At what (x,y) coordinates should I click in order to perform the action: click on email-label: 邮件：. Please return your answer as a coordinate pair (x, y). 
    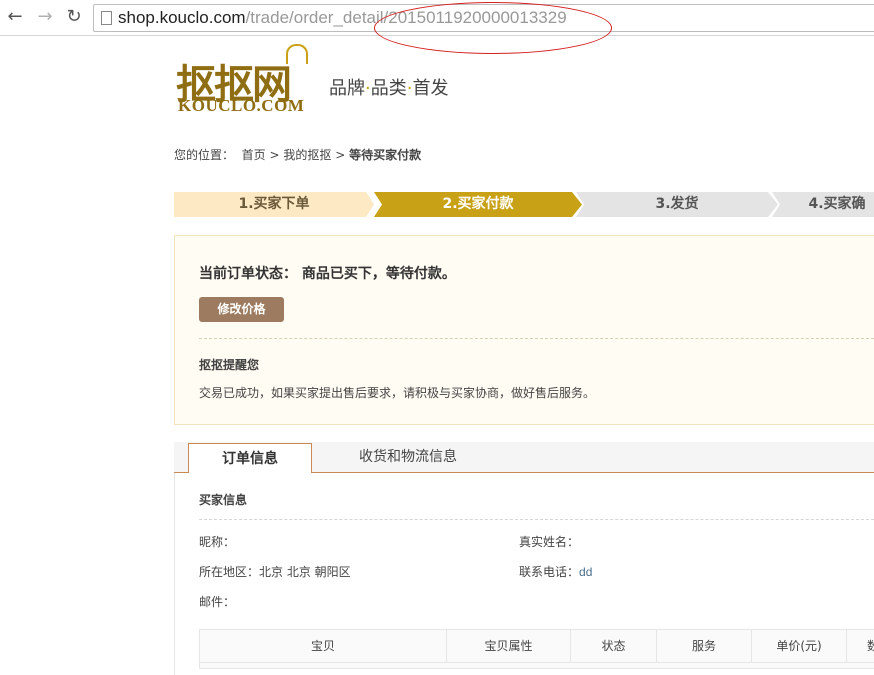
    Looking at the image, I should click on (217, 602).